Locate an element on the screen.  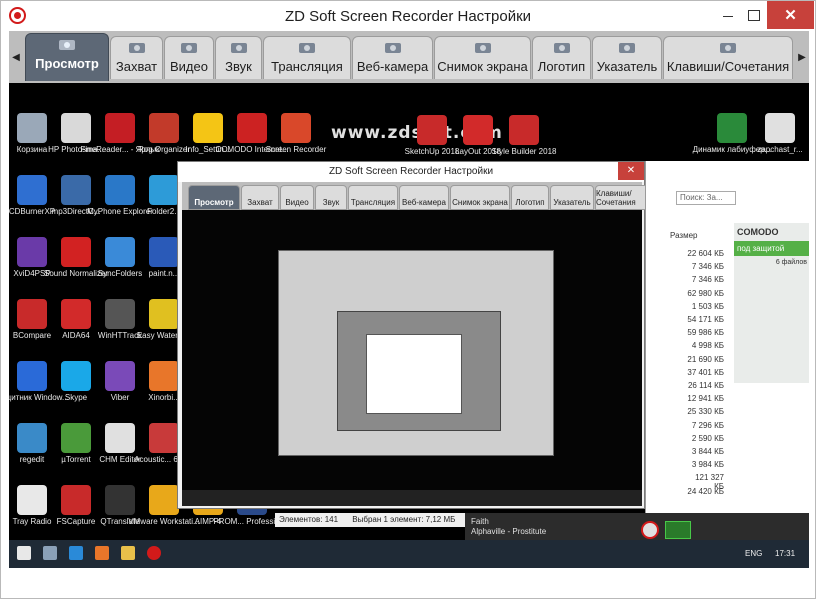
level-meter-icon is located at coordinates (678, 530).